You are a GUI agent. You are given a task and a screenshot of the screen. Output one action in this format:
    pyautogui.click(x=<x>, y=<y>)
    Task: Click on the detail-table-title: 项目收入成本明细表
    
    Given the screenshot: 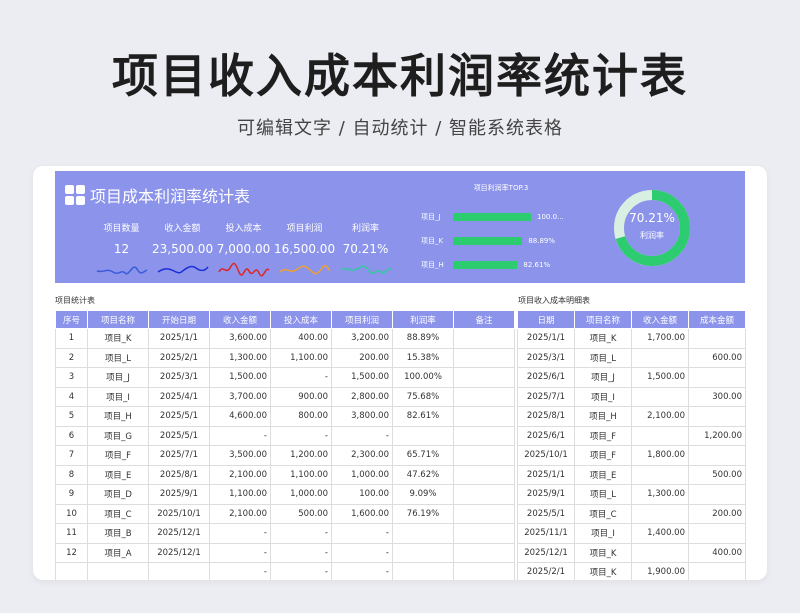 What is the action you would take?
    pyautogui.click(x=554, y=300)
    